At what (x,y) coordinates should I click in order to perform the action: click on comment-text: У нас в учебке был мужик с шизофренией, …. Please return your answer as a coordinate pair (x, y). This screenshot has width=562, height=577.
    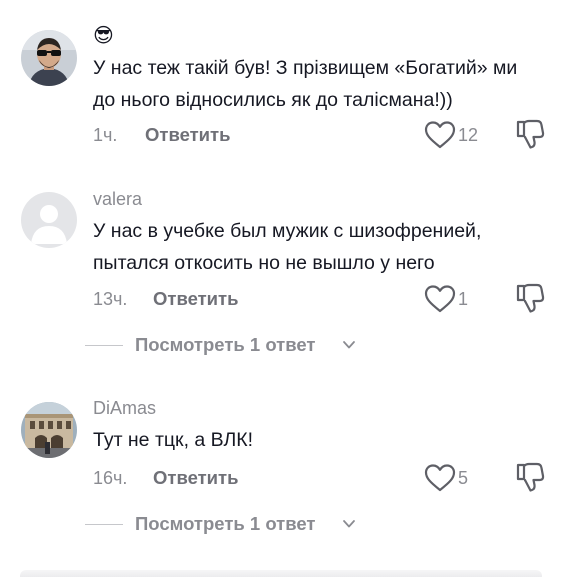
    Looking at the image, I should click on (287, 247).